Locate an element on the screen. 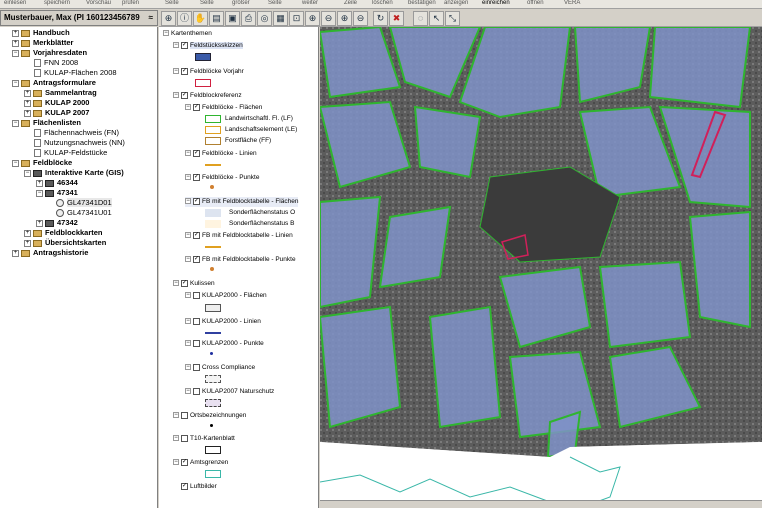  print-icon: ⎙ is located at coordinates (248, 18).